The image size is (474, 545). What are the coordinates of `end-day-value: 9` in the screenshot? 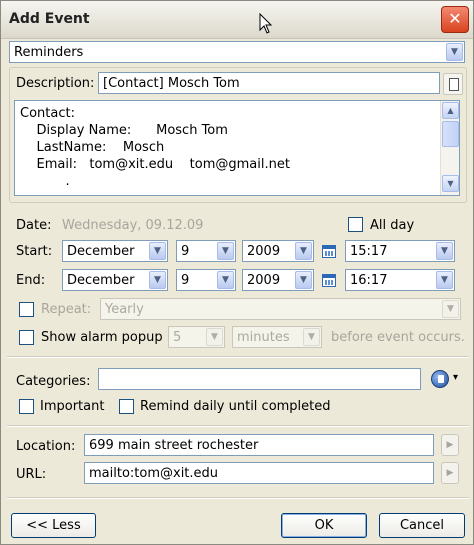 It's located at (185, 280).